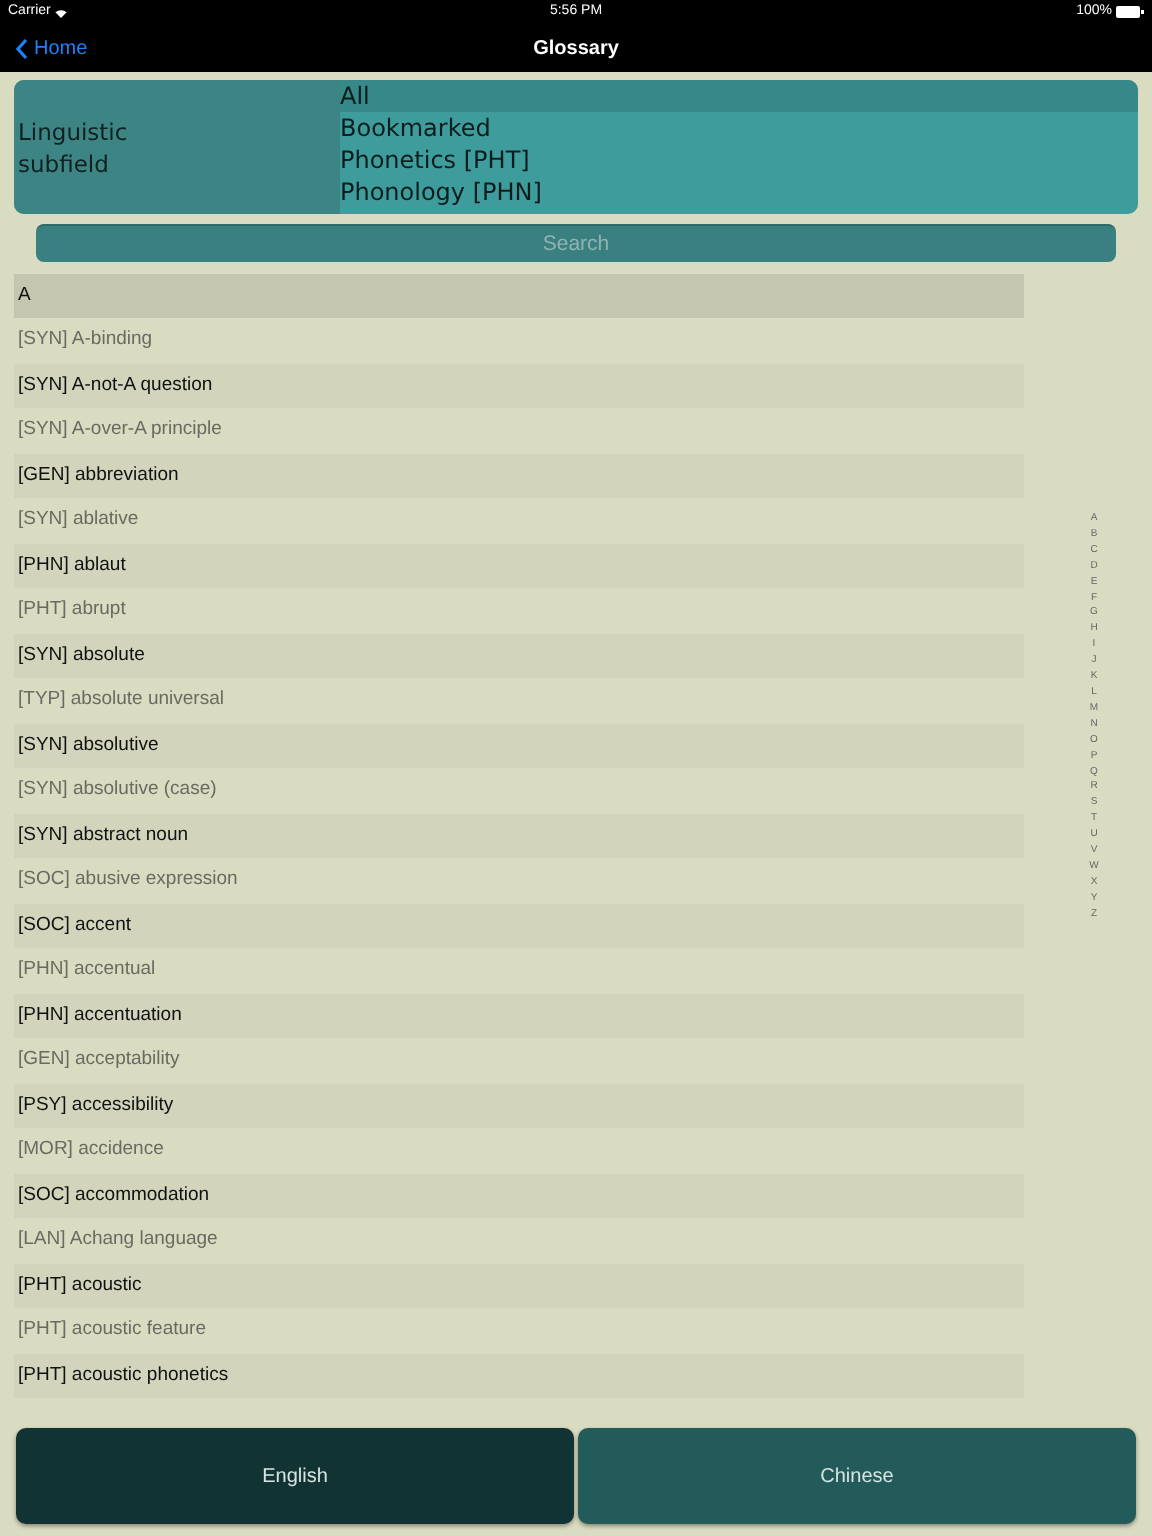 The width and height of the screenshot is (1152, 1536). I want to click on glossary-row: [SYN] absolutive (case), so click(519, 790).